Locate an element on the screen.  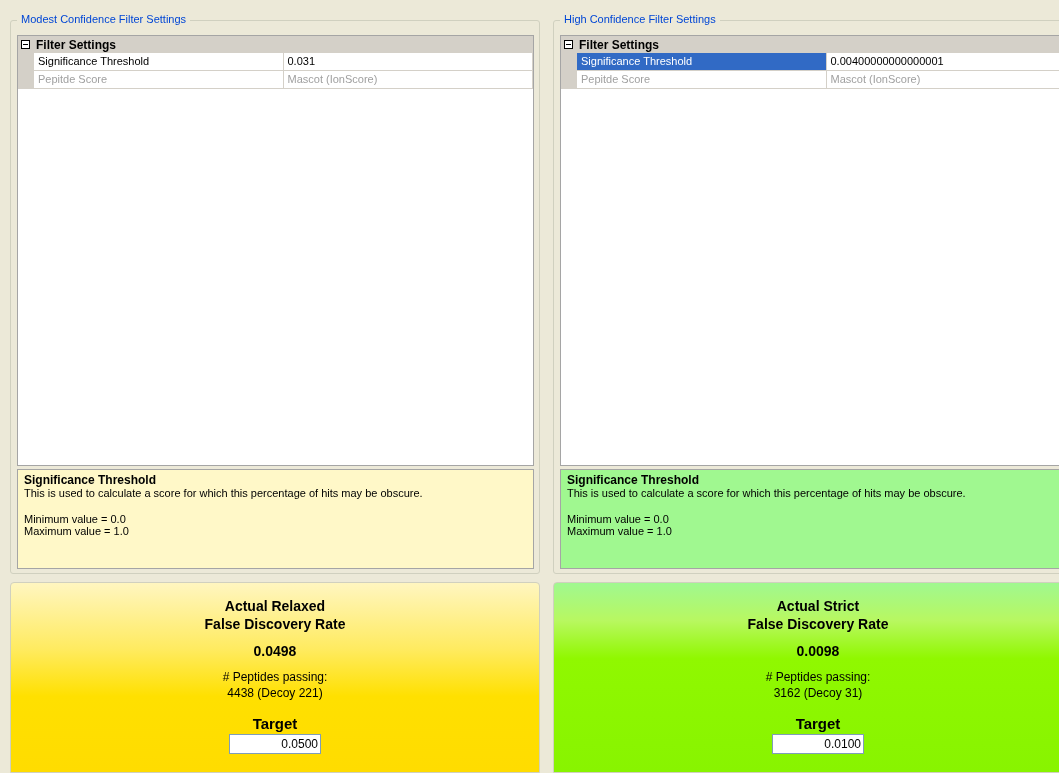
target-field: 0.0100 is located at coordinates (818, 744).